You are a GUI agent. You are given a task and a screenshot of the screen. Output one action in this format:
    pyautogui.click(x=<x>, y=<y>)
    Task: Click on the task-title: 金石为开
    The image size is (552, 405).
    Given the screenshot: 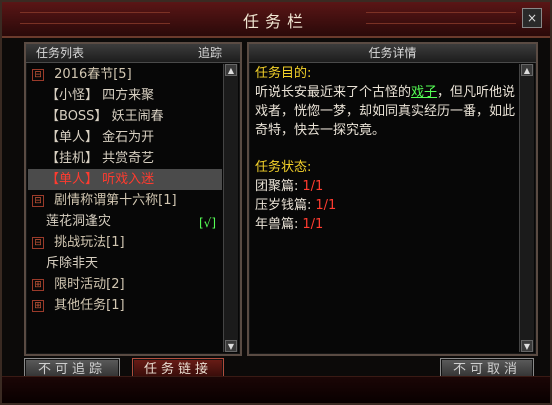 What is the action you would take?
    pyautogui.click(x=128, y=137)
    